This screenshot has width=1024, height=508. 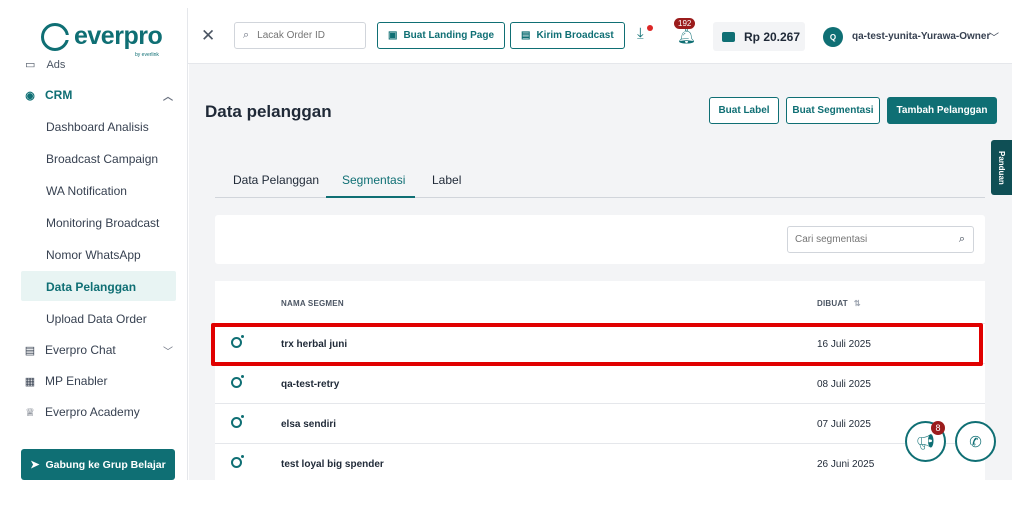 I want to click on tab-bar: Data Pelanggan Segmentasi Label, so click(x=600, y=179).